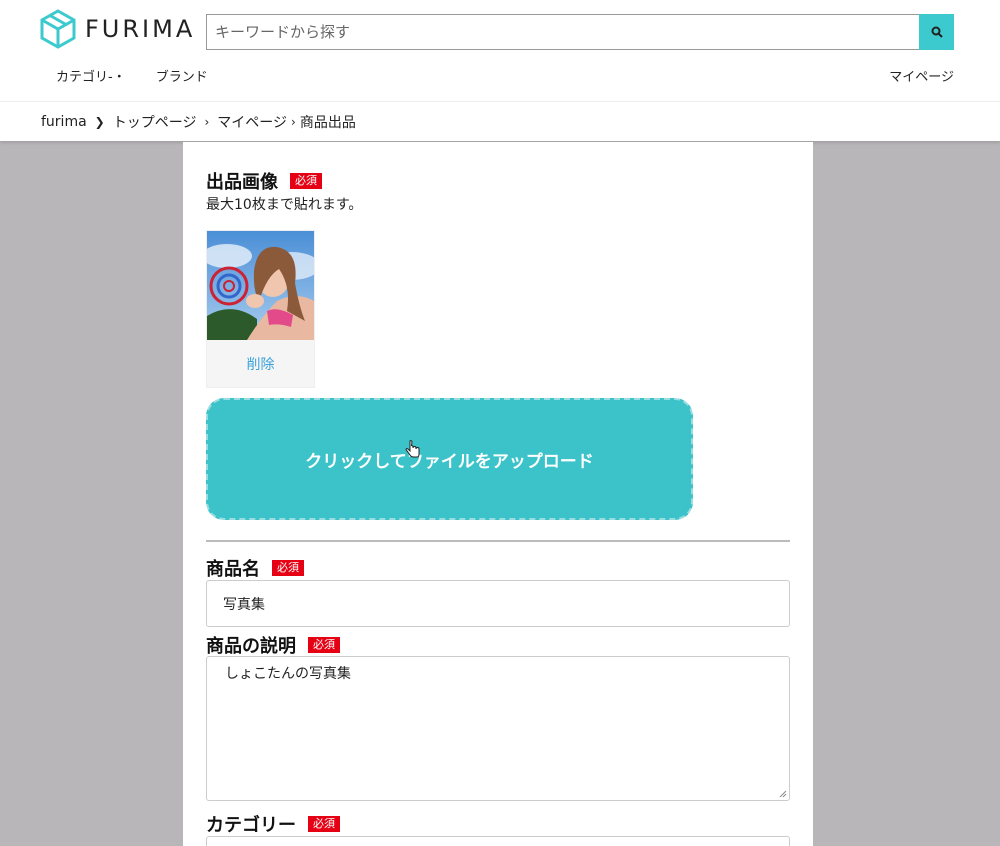 The width and height of the screenshot is (1000, 846). I want to click on category-select, so click(498, 841).